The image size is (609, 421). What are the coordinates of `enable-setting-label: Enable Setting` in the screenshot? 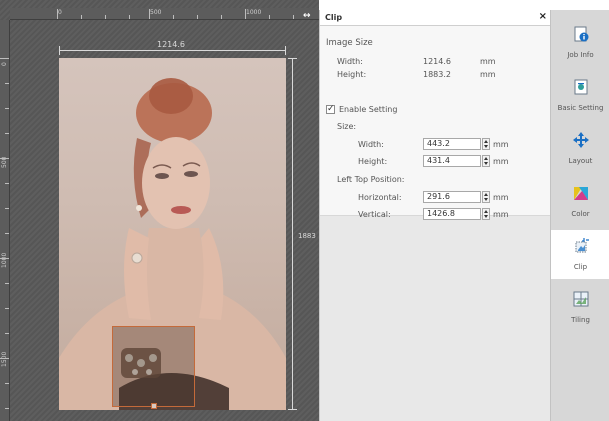 It's located at (368, 109).